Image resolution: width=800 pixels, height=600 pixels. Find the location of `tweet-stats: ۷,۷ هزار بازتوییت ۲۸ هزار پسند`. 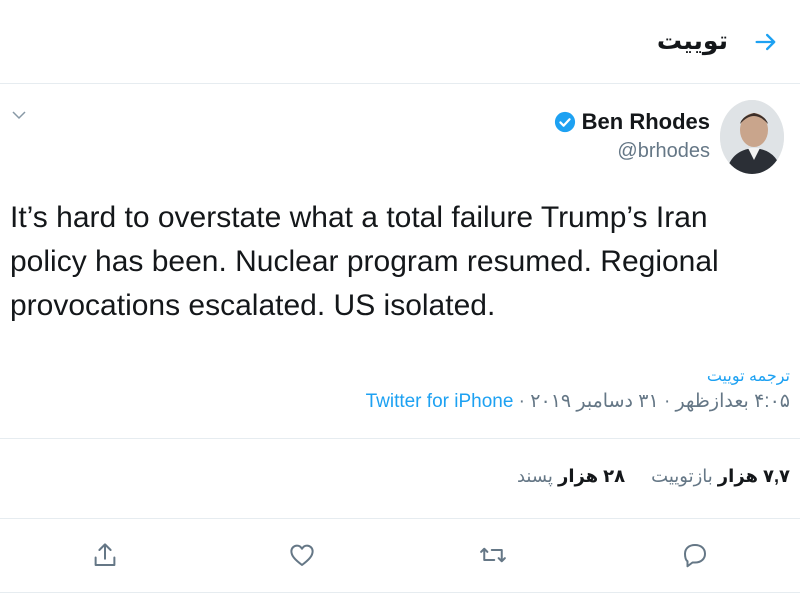

tweet-stats: ۷,۷ هزار بازتوییت ۲۸ هزار پسند is located at coordinates (653, 476).